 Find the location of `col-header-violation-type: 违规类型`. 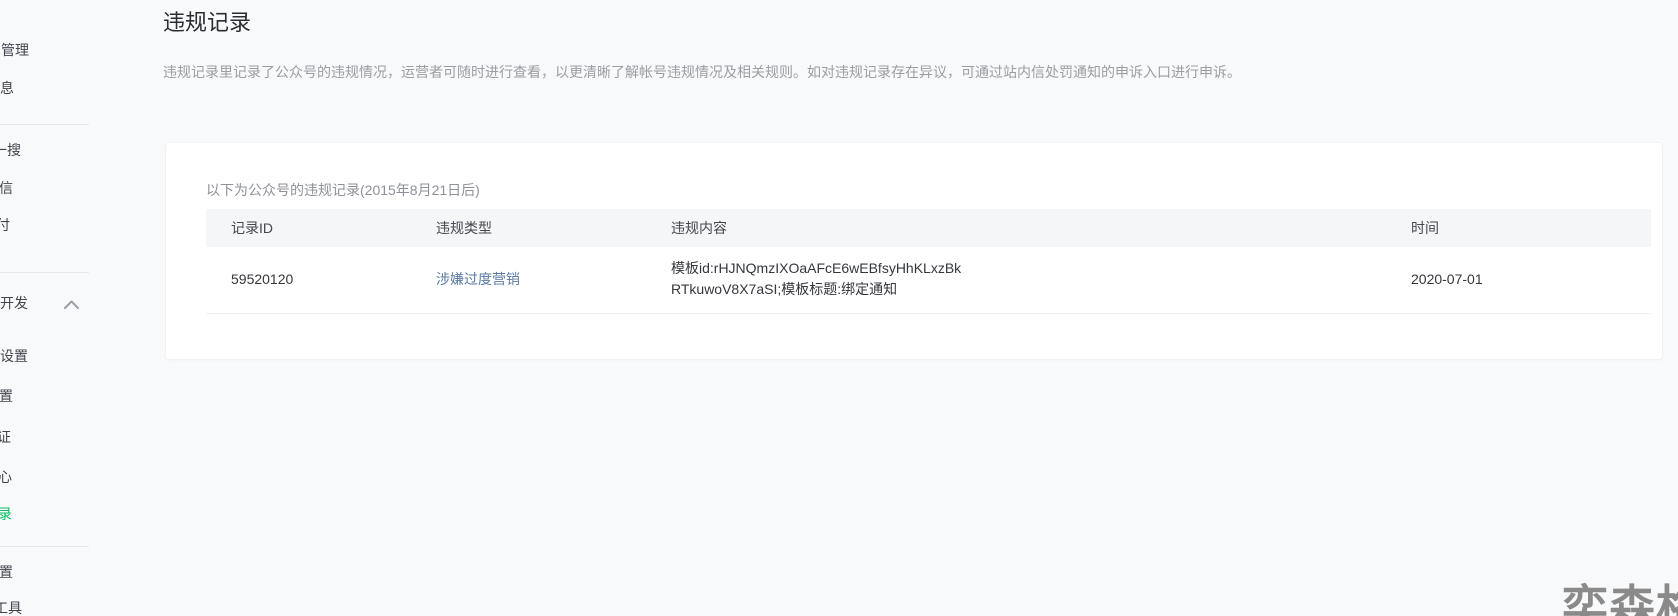

col-header-violation-type: 违规类型 is located at coordinates (528, 228).